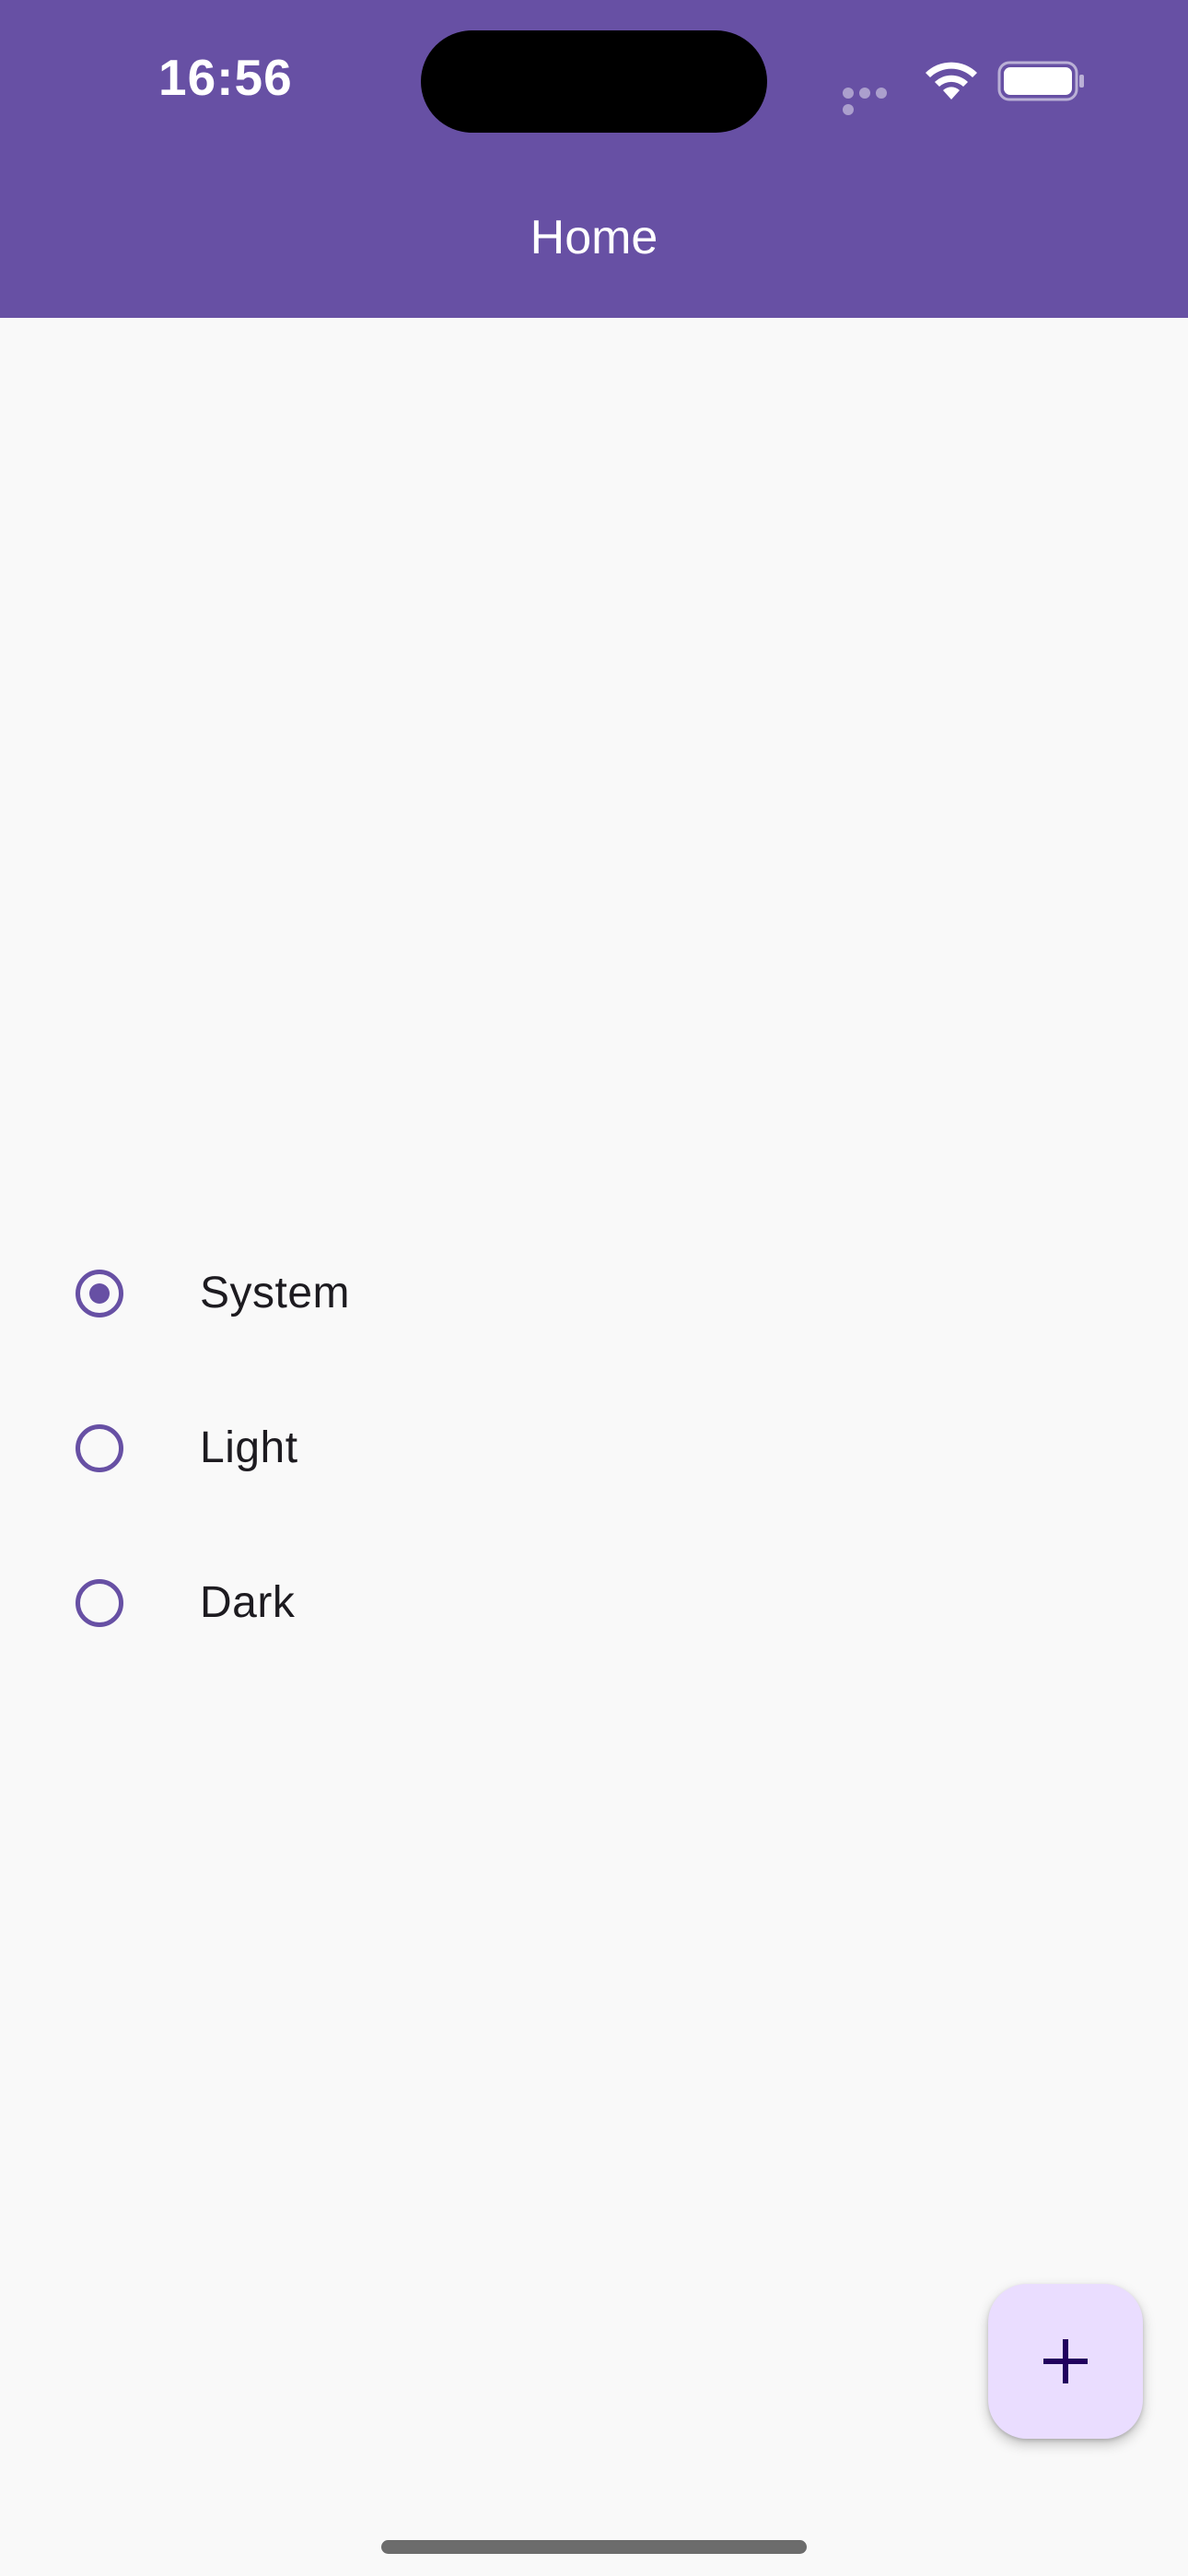  What do you see at coordinates (594, 159) in the screenshot?
I see `app-bar: 16:56 Home` at bounding box center [594, 159].